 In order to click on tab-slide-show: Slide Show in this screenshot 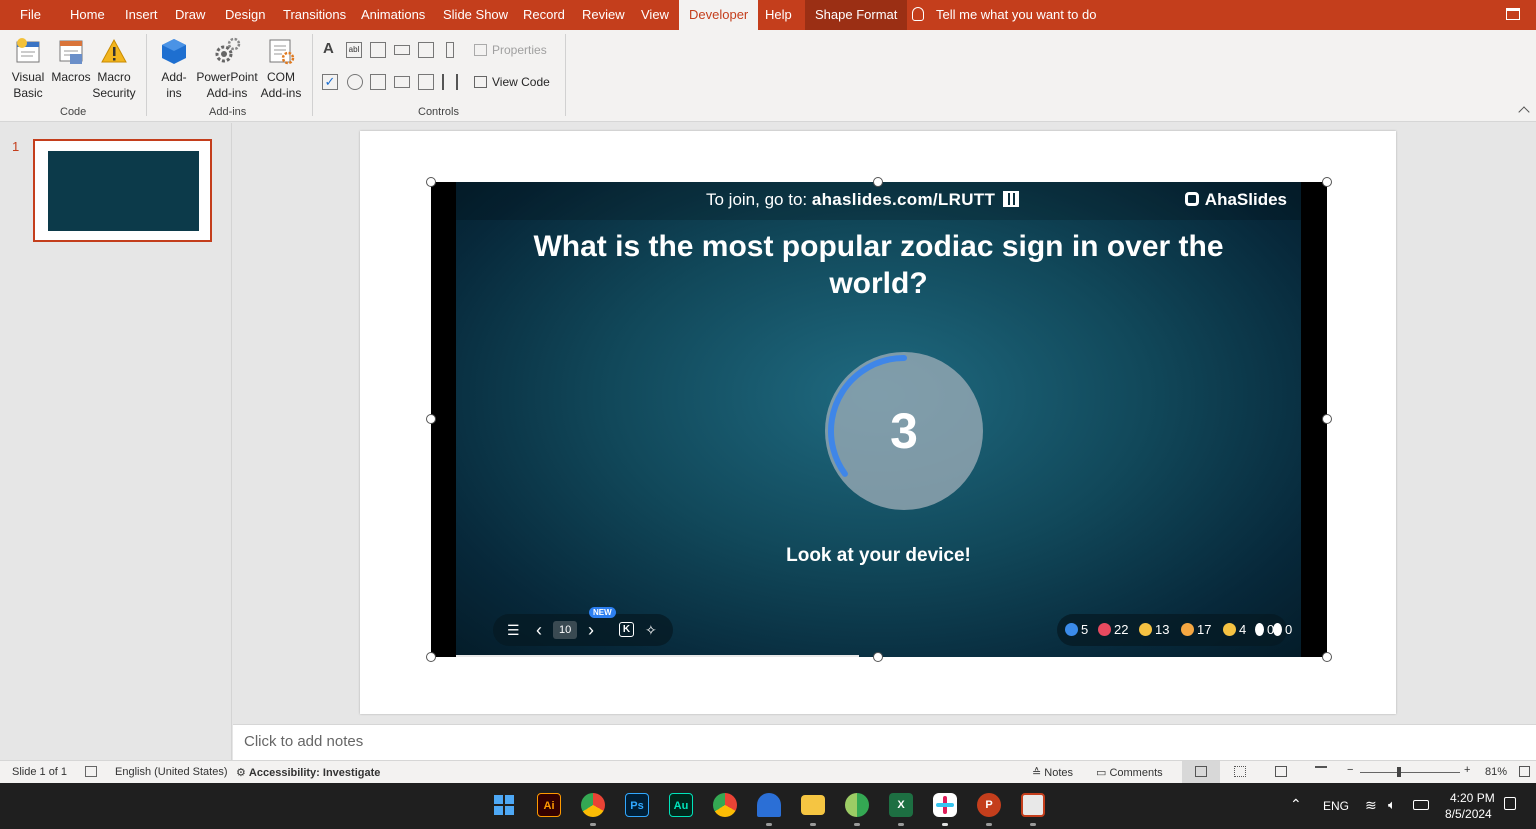, I will do `click(475, 15)`.